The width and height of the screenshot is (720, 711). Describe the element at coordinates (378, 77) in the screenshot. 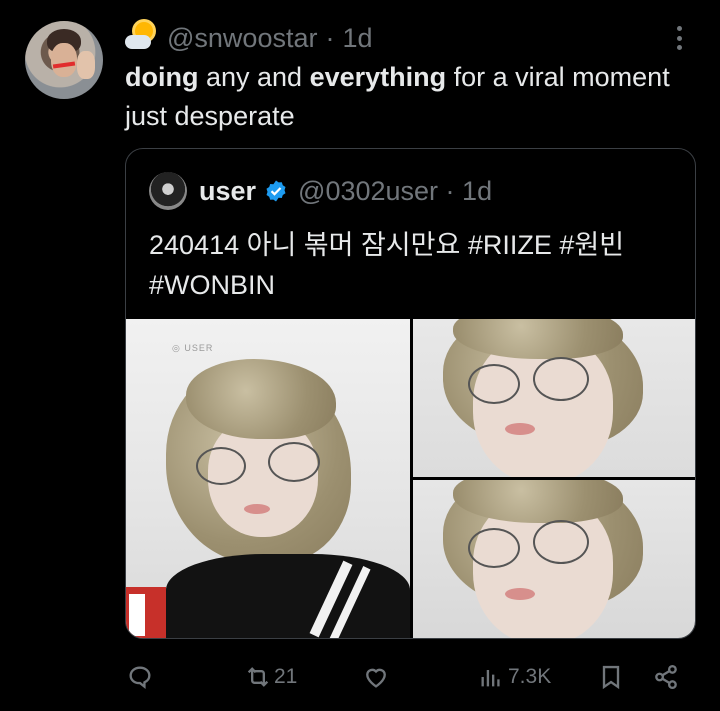

I see `tweet-text-bold-2: everything` at that location.